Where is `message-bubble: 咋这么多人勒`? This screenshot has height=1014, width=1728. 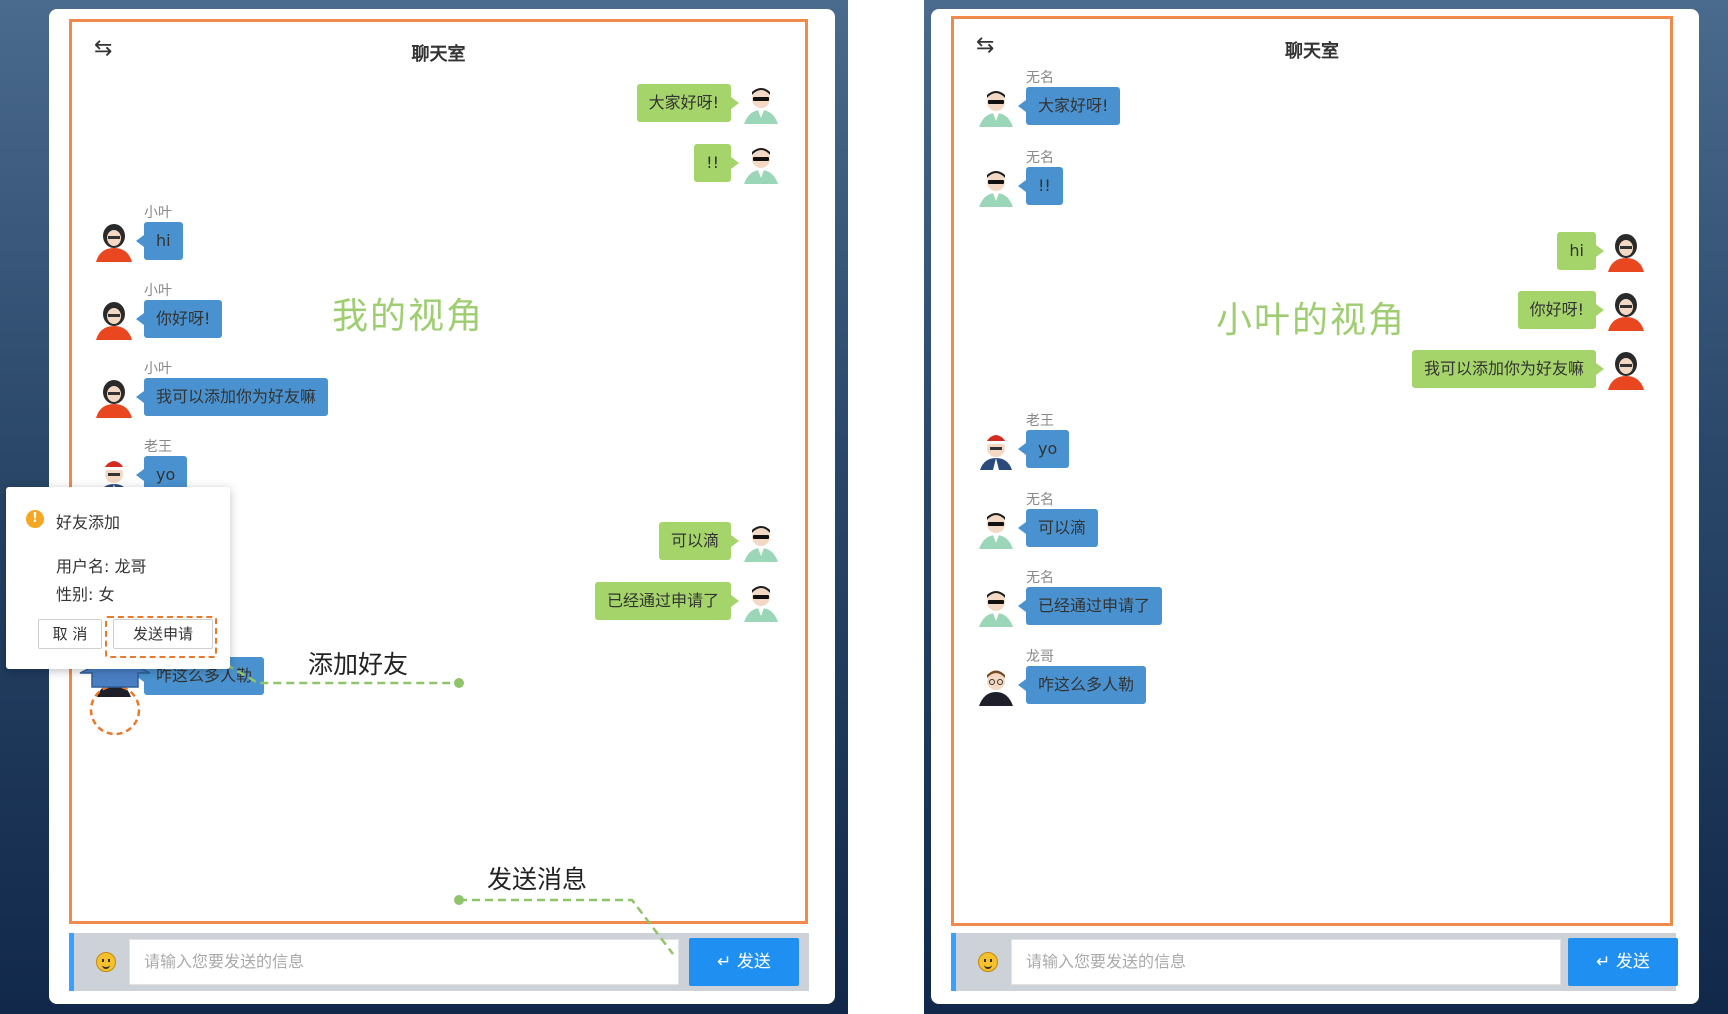 message-bubble: 咋这么多人勒 is located at coordinates (1082, 685).